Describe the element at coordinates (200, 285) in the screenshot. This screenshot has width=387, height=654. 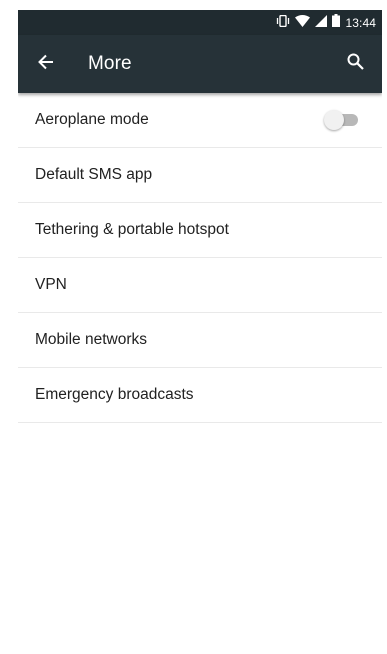
I see `setting-vpn: VPN` at that location.